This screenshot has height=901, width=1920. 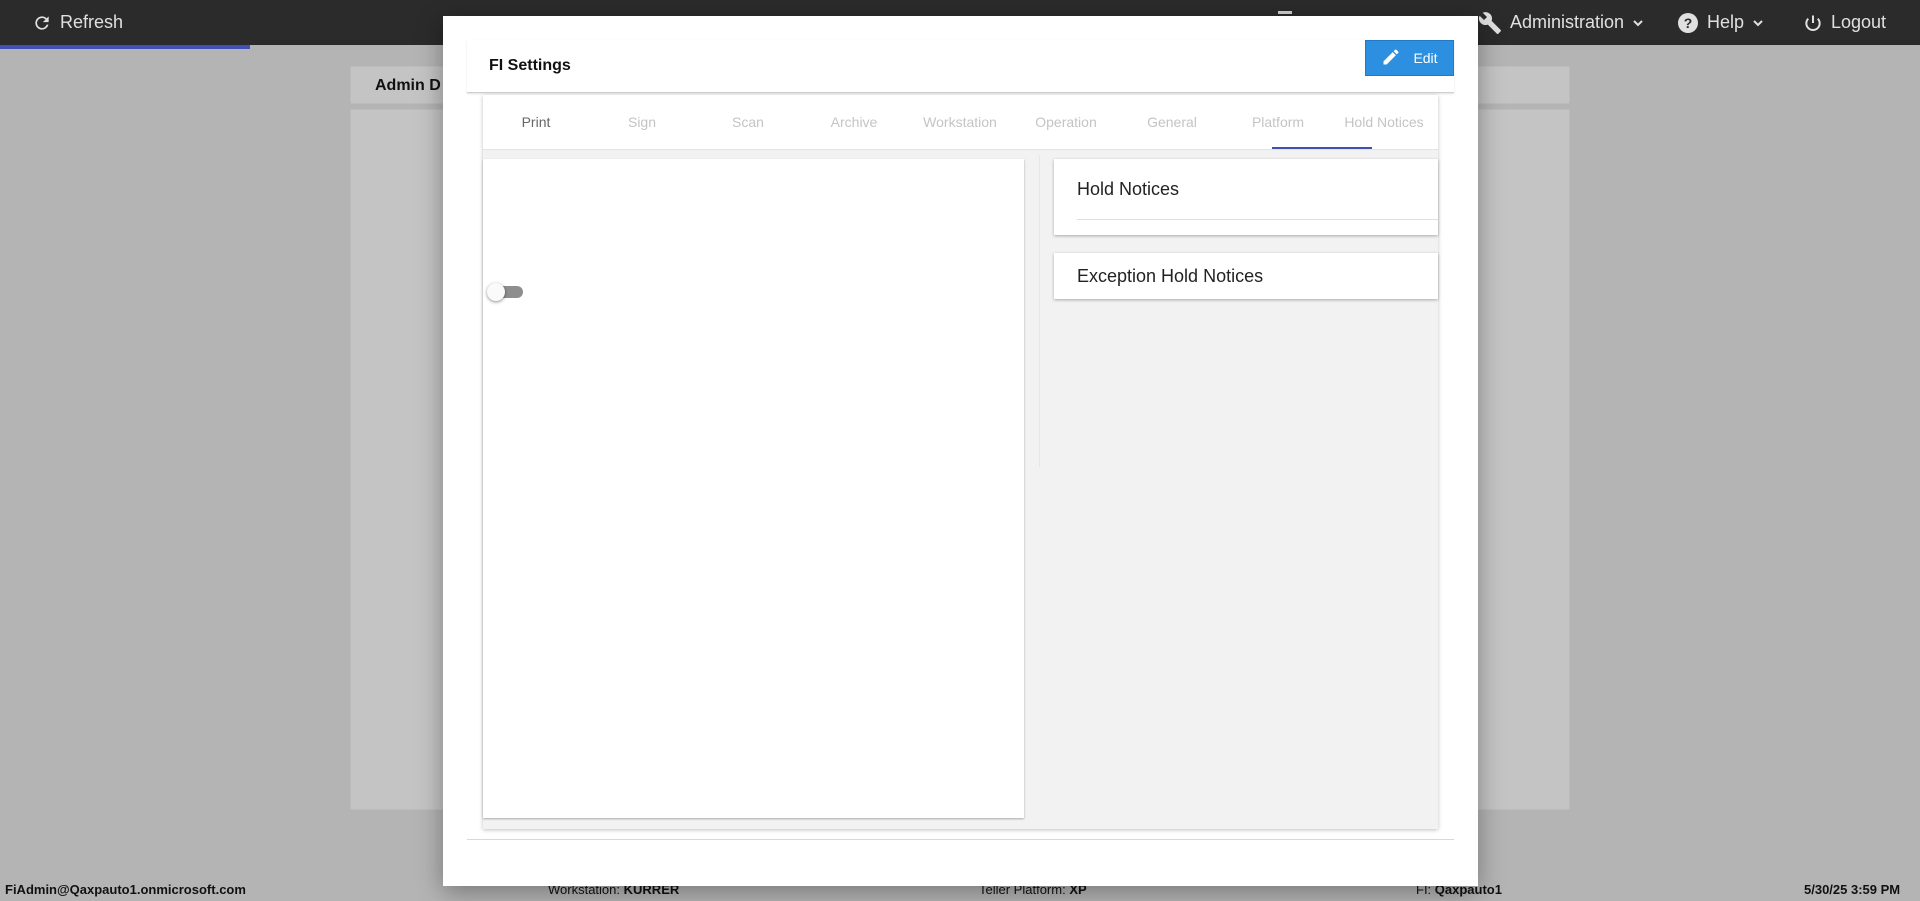 I want to click on hold-notices-section: Hold Notices, so click(x=1246, y=197).